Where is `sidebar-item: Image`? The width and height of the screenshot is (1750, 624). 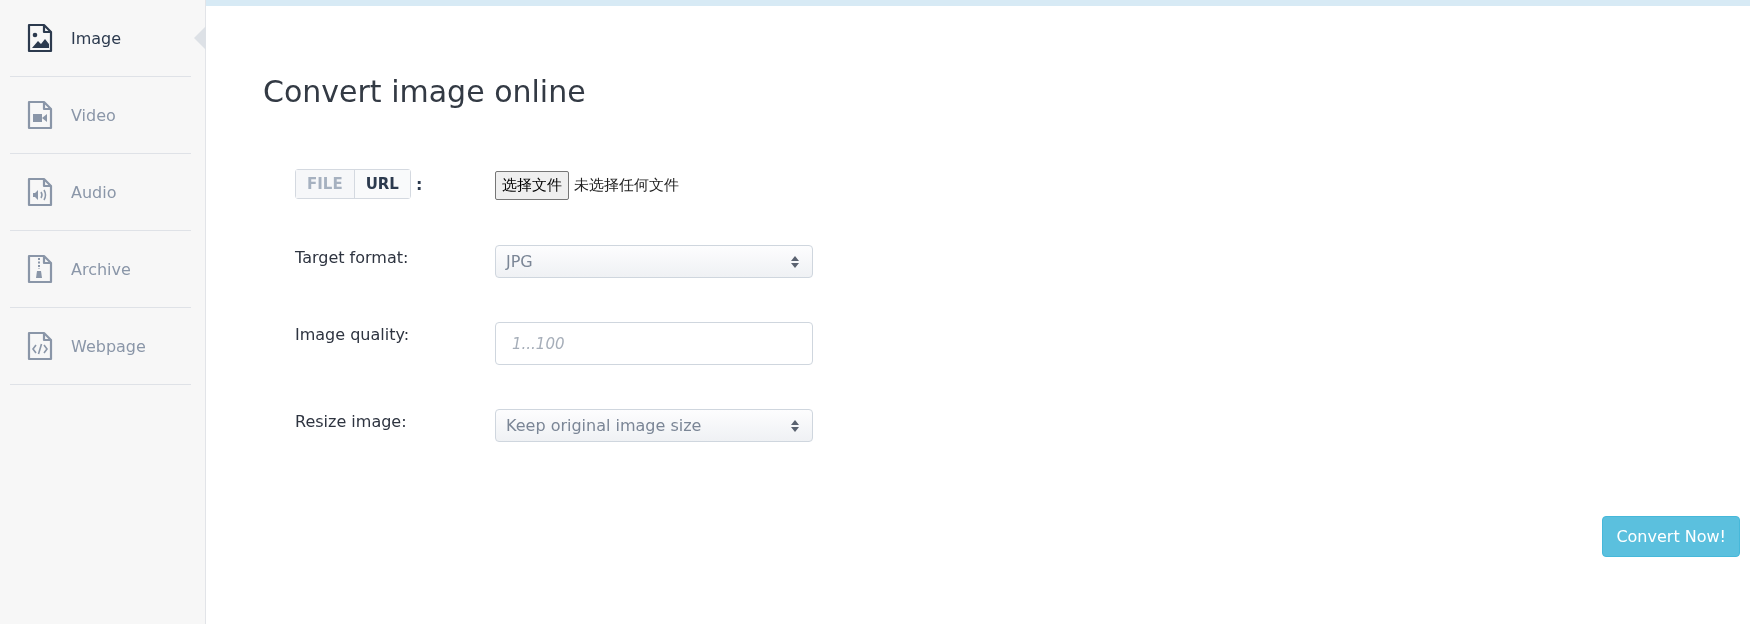
sidebar-item: Image is located at coordinates (100, 38).